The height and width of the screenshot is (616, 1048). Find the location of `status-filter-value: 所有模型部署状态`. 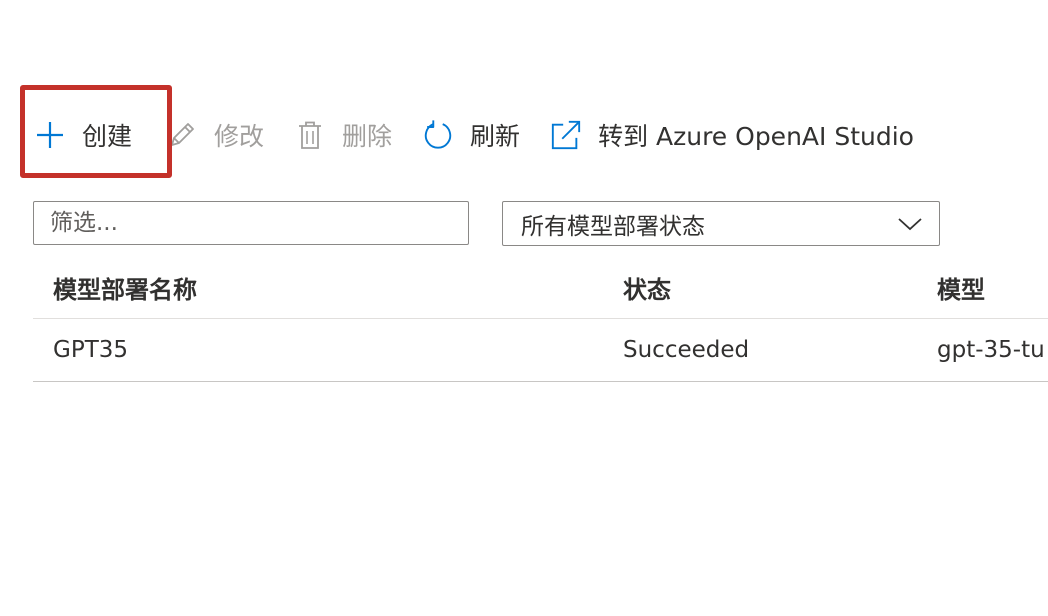

status-filter-value: 所有模型部署状态 is located at coordinates (613, 226).